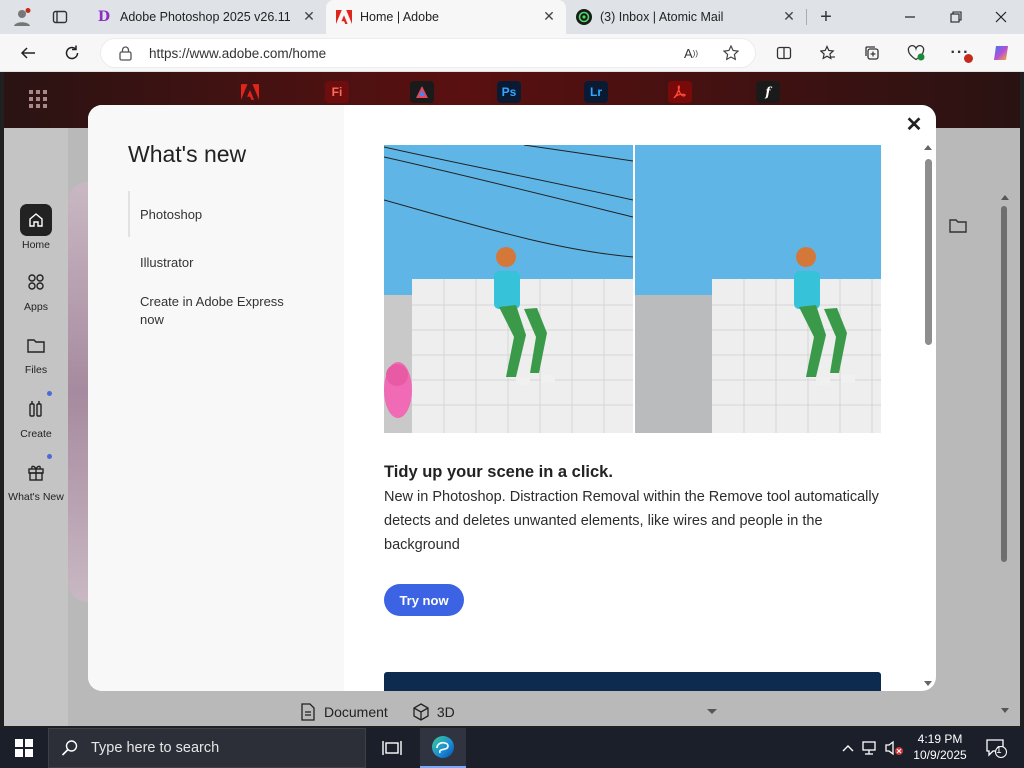  Describe the element at coordinates (104, 17) in the screenshot. I see `photoshop-d-icon: D` at that location.